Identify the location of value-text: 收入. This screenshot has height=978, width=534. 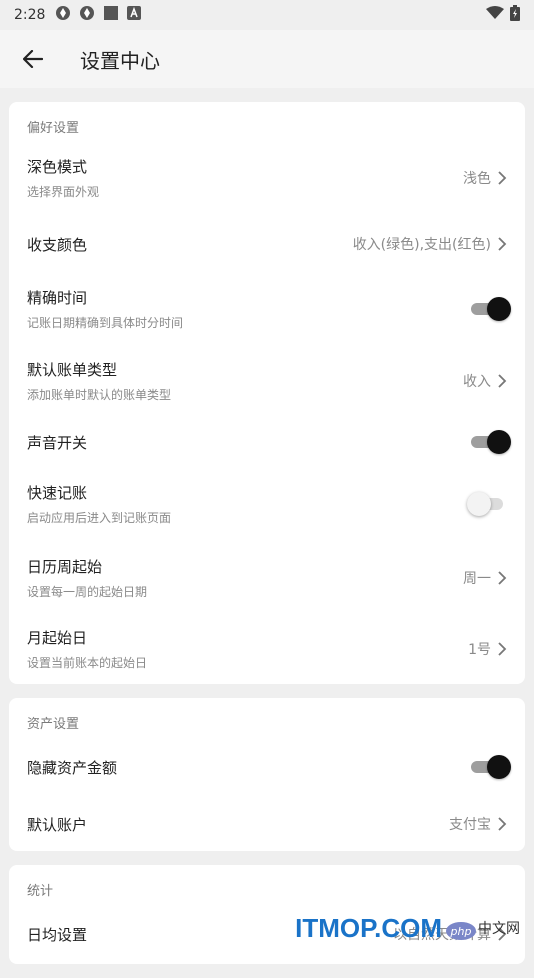
(477, 381).